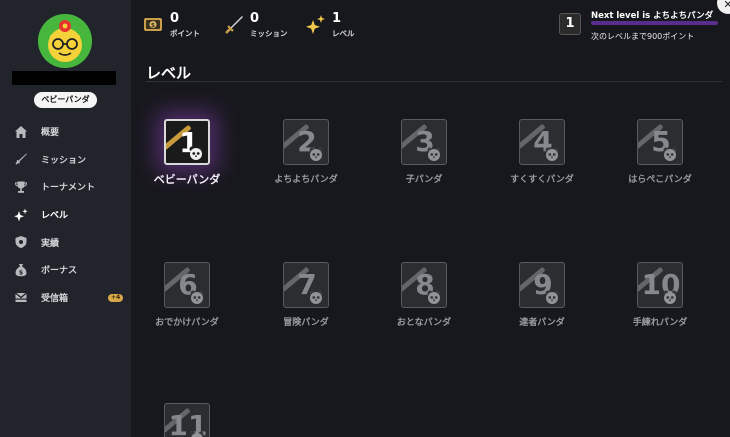 The width and height of the screenshot is (730, 437). I want to click on sidebar-item-label: ボーナス, so click(59, 271).